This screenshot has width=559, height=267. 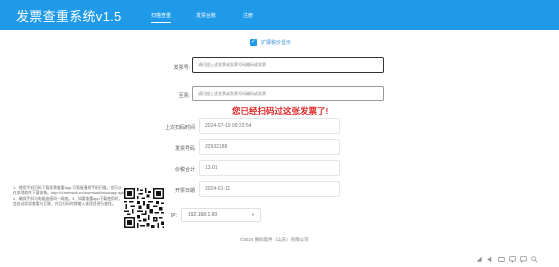 What do you see at coordinates (232, 93) in the screenshot?
I see `remark-placeholder: 请扫描上述发票或发票号码编码或发票` at bounding box center [232, 93].